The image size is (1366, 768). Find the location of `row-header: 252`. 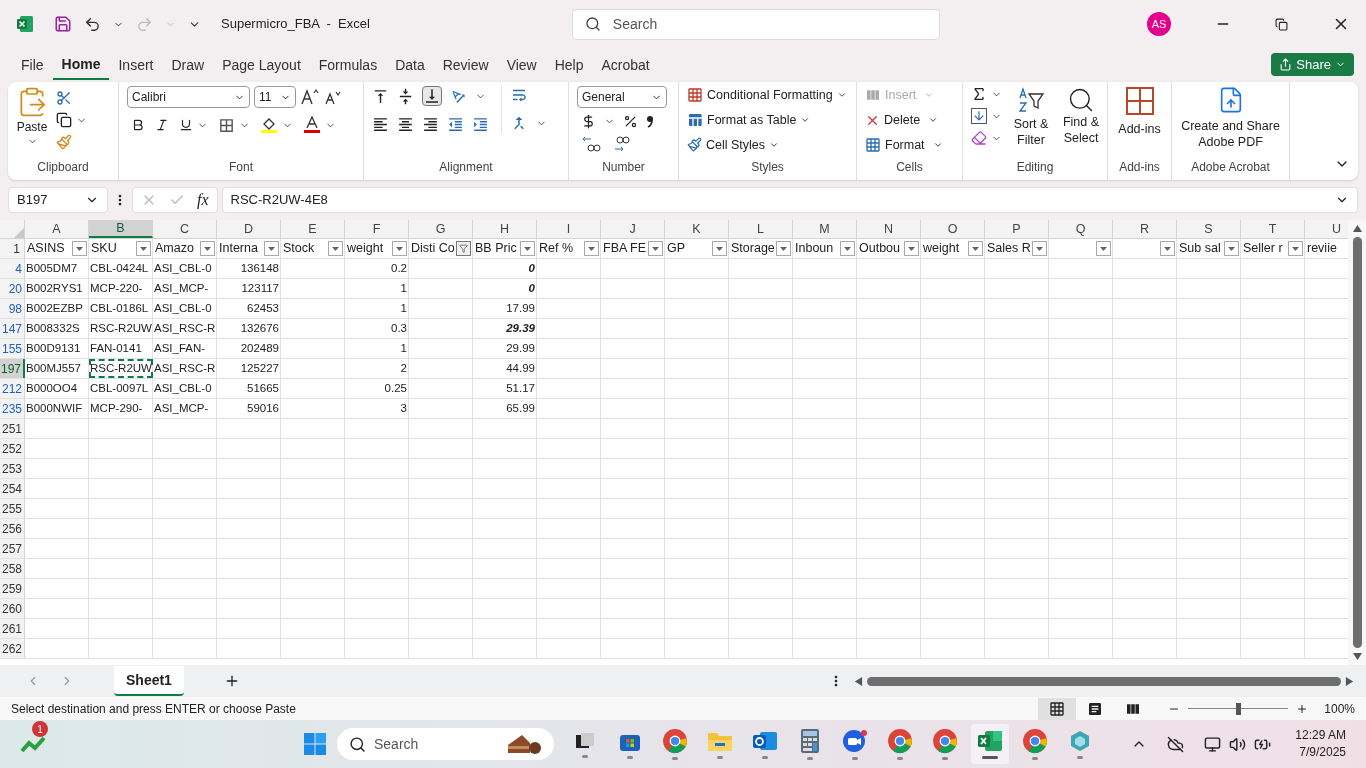

row-header: 252 is located at coordinates (12, 448).